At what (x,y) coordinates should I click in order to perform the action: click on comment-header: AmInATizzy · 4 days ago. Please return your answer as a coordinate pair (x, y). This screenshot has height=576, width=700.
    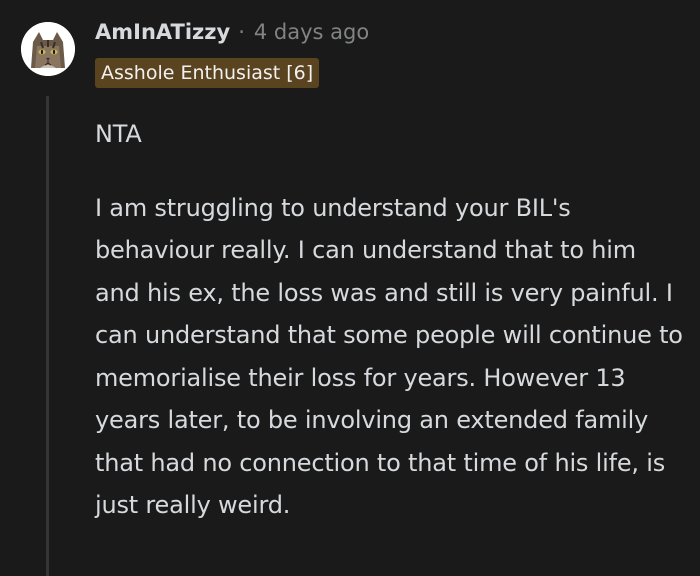
    Looking at the image, I should click on (232, 32).